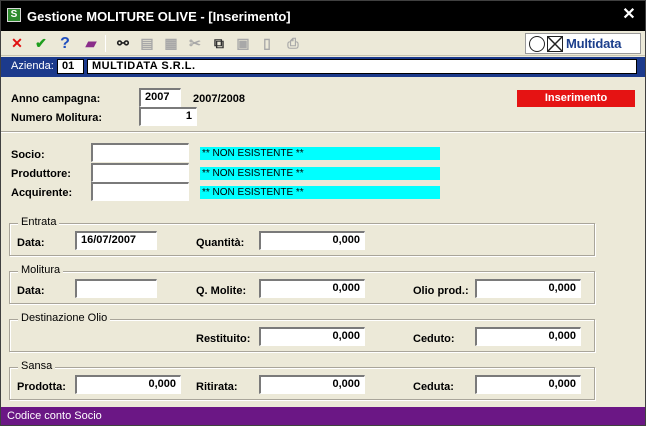  What do you see at coordinates (576, 98) in the screenshot?
I see `status-badge: Inserimento` at bounding box center [576, 98].